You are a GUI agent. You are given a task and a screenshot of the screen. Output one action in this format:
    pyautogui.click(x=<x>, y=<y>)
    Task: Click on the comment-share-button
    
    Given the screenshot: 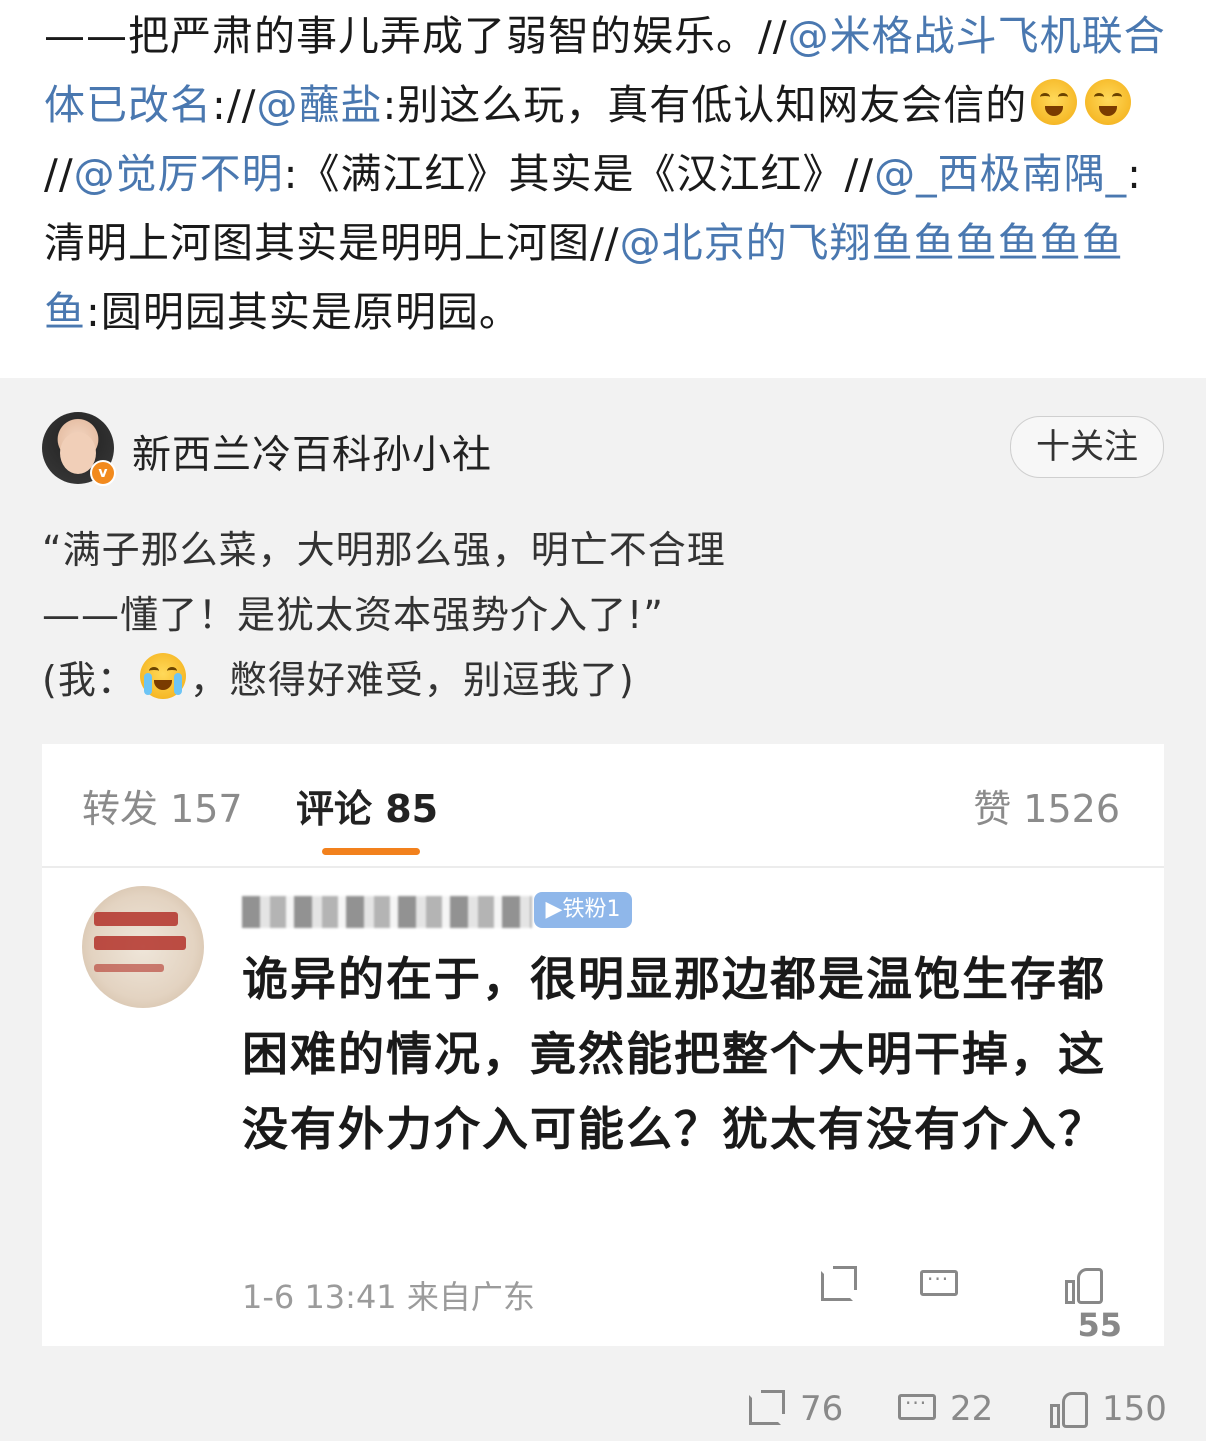 What is the action you would take?
    pyautogui.click(x=839, y=1289)
    